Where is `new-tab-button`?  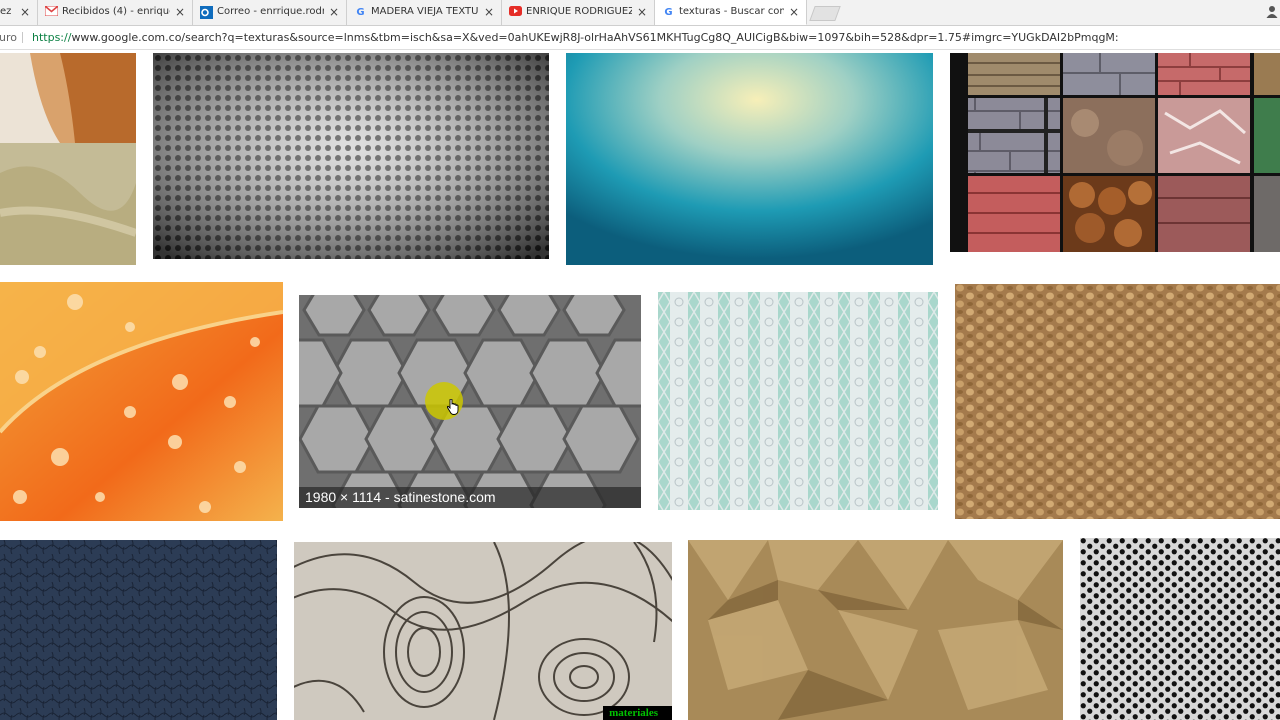
new-tab-button is located at coordinates (825, 13).